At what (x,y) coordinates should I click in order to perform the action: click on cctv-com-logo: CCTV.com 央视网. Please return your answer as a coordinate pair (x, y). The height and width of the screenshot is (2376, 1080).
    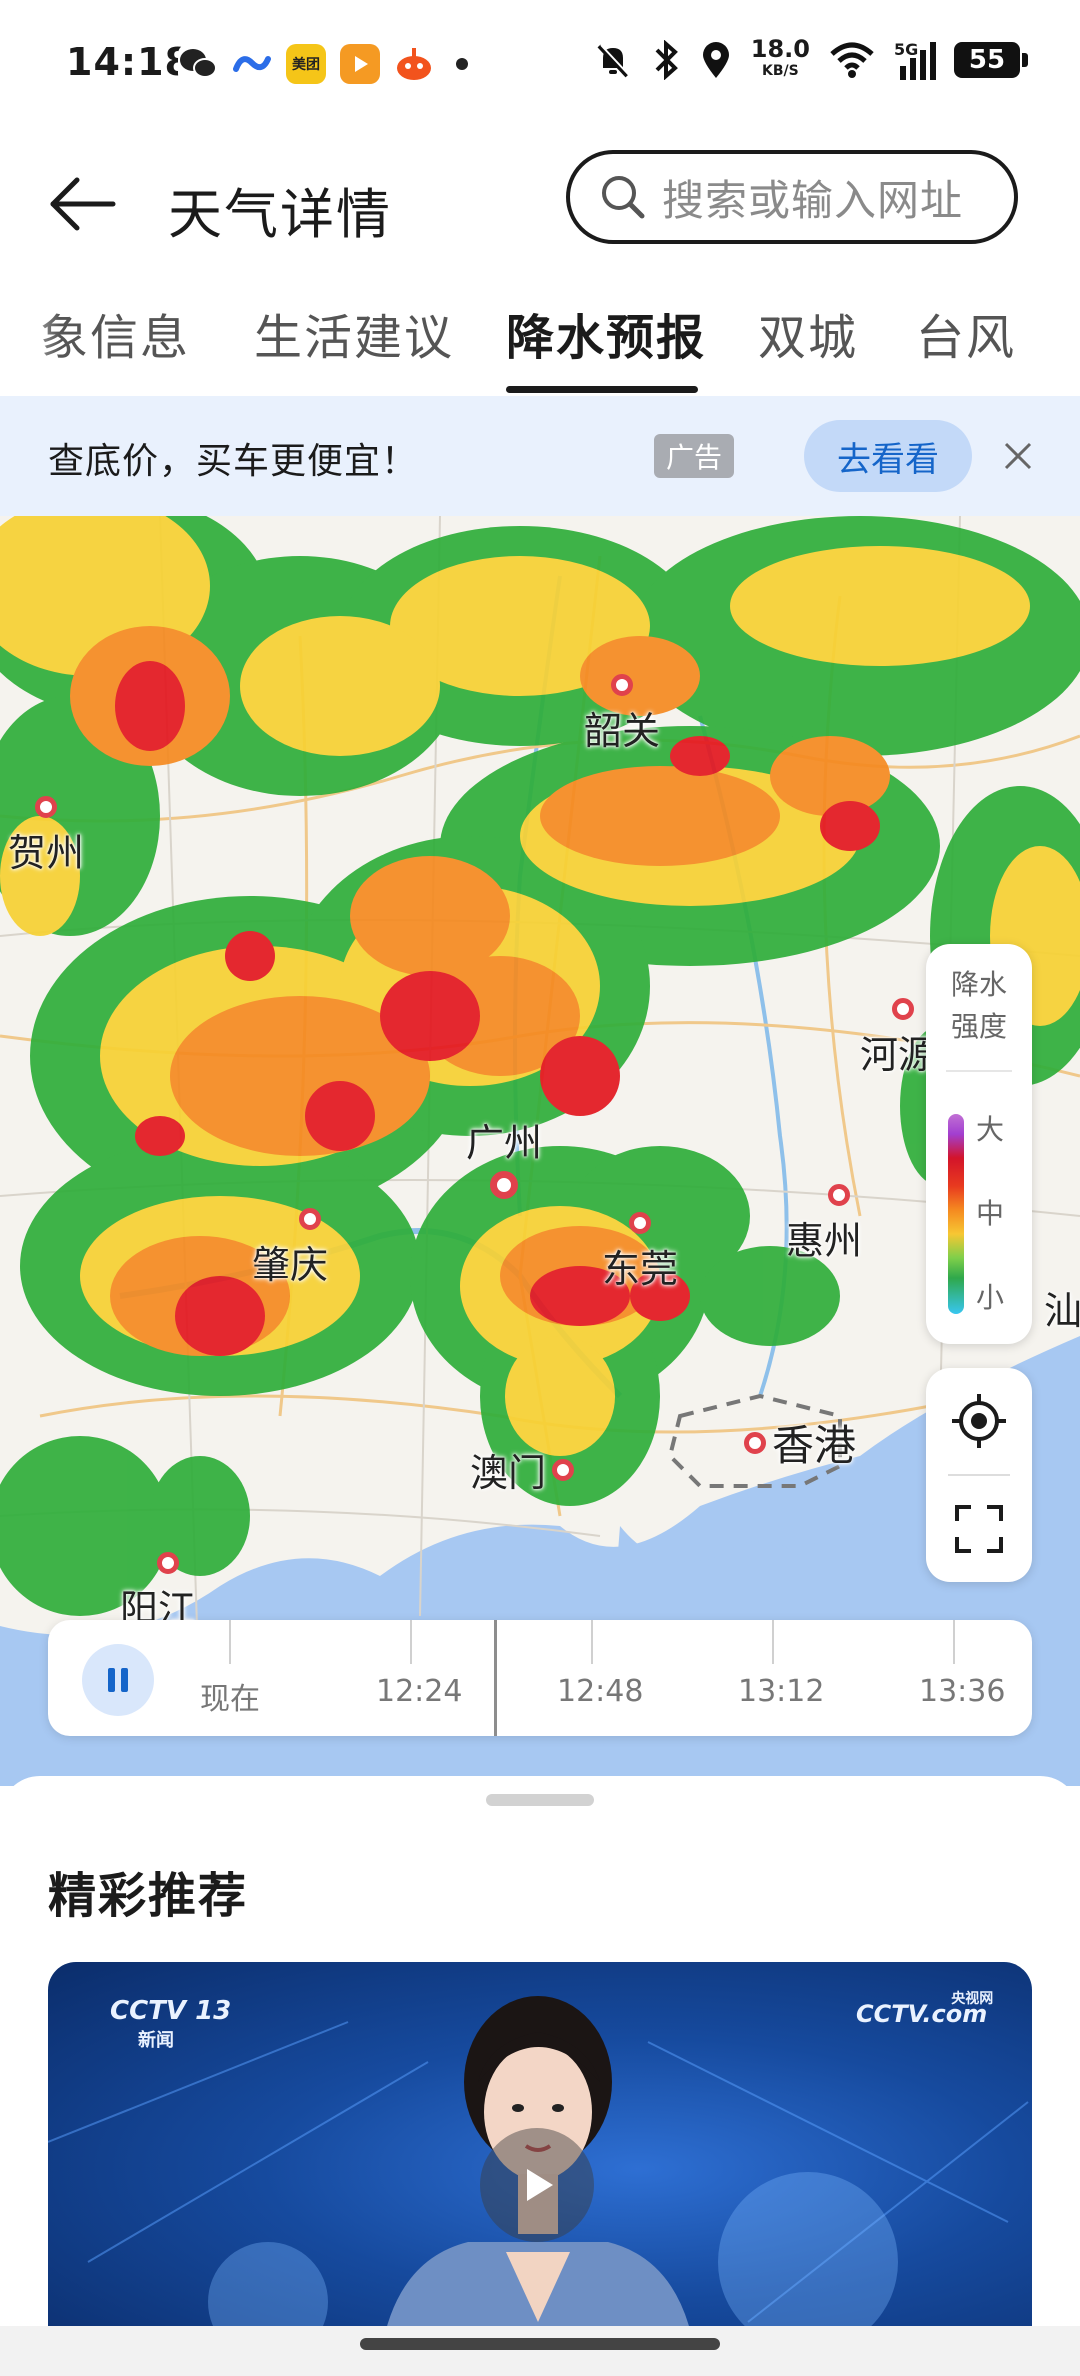
    Looking at the image, I should click on (925, 2009).